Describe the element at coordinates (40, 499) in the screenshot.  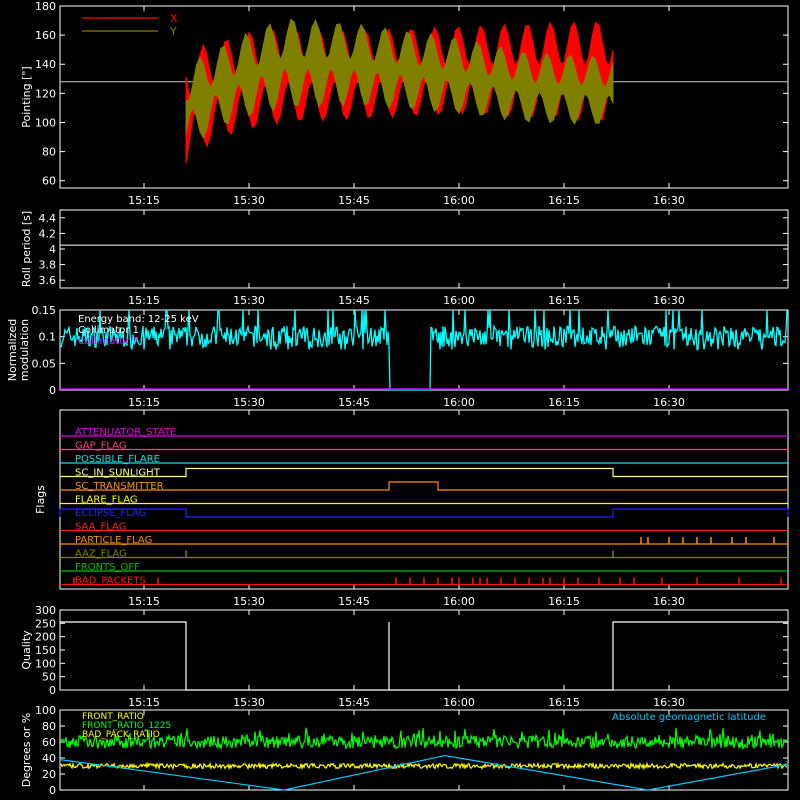
I see `y-axis-label: Flags` at that location.